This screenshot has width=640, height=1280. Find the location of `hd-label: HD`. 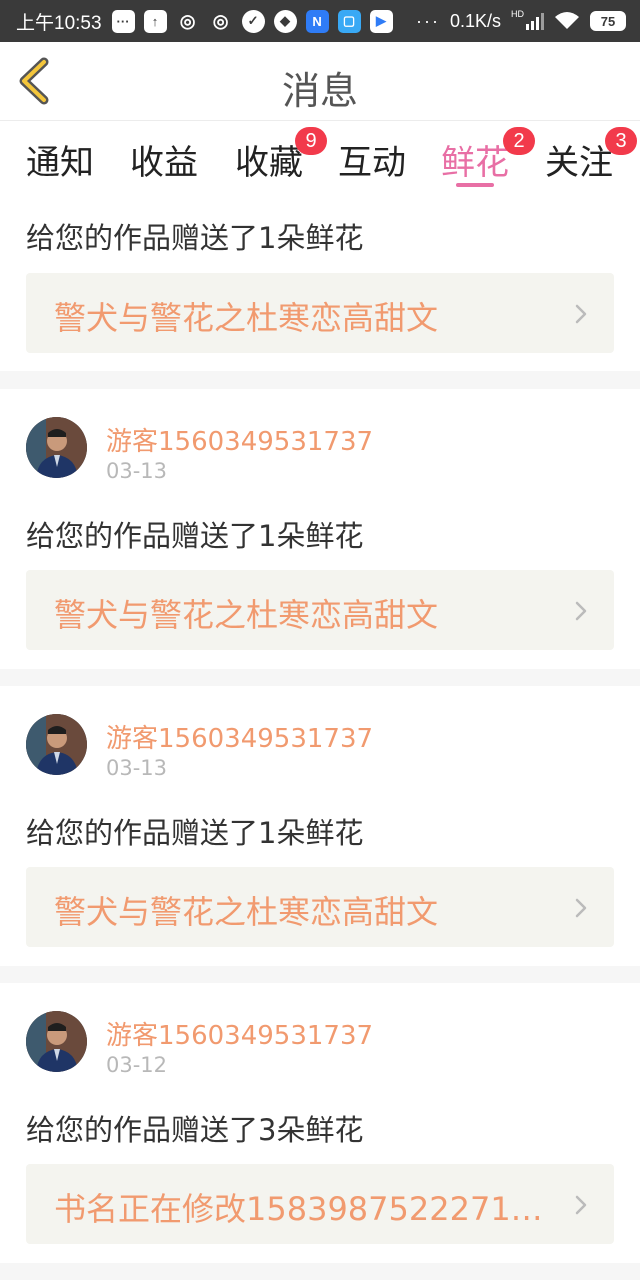

hd-label: HD is located at coordinates (517, 14).